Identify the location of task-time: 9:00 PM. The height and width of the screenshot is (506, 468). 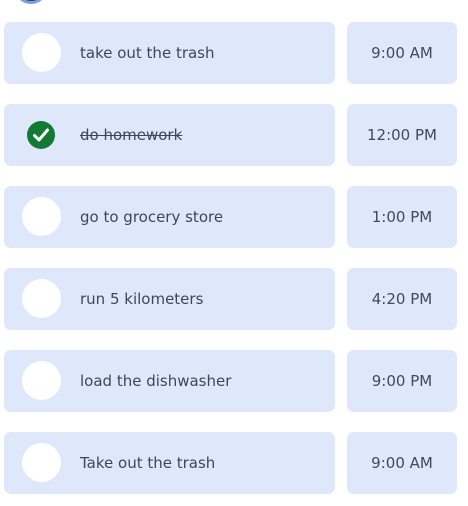
(402, 381).